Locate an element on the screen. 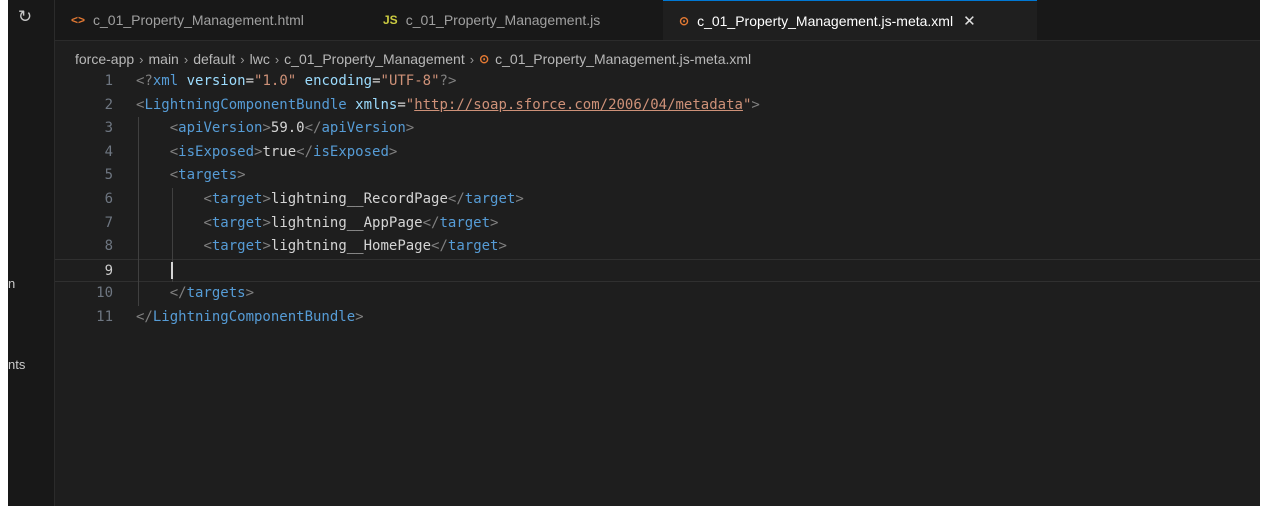 This screenshot has width=1262, height=506. breadcrumb-item: c_01_Property_Management.js-meta.xml is located at coordinates (623, 59).